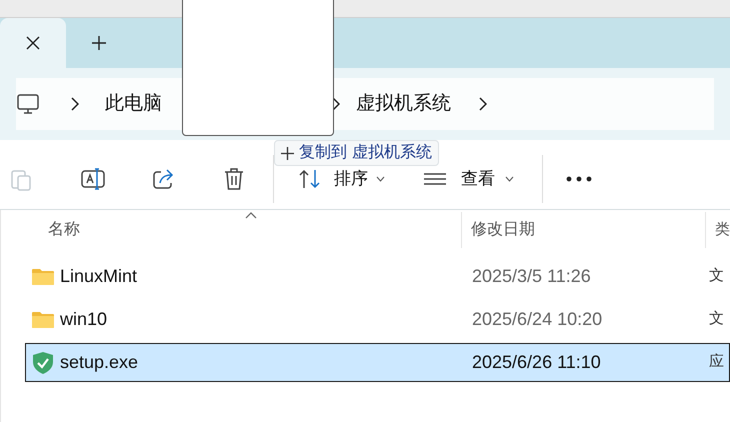 This screenshot has height=422, width=730. I want to click on breadcrumb-item: 此电脑, so click(133, 104).